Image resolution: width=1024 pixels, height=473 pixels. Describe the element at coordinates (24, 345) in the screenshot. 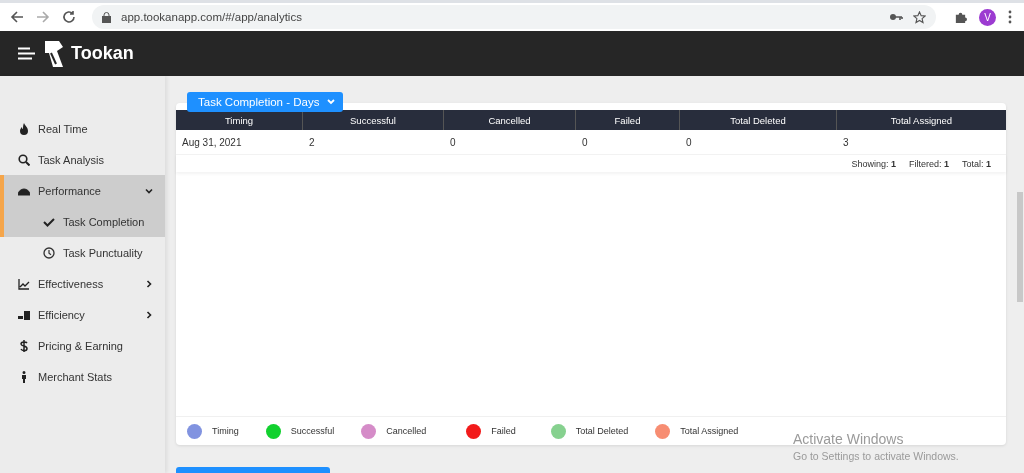

I see `dollar-icon` at that location.